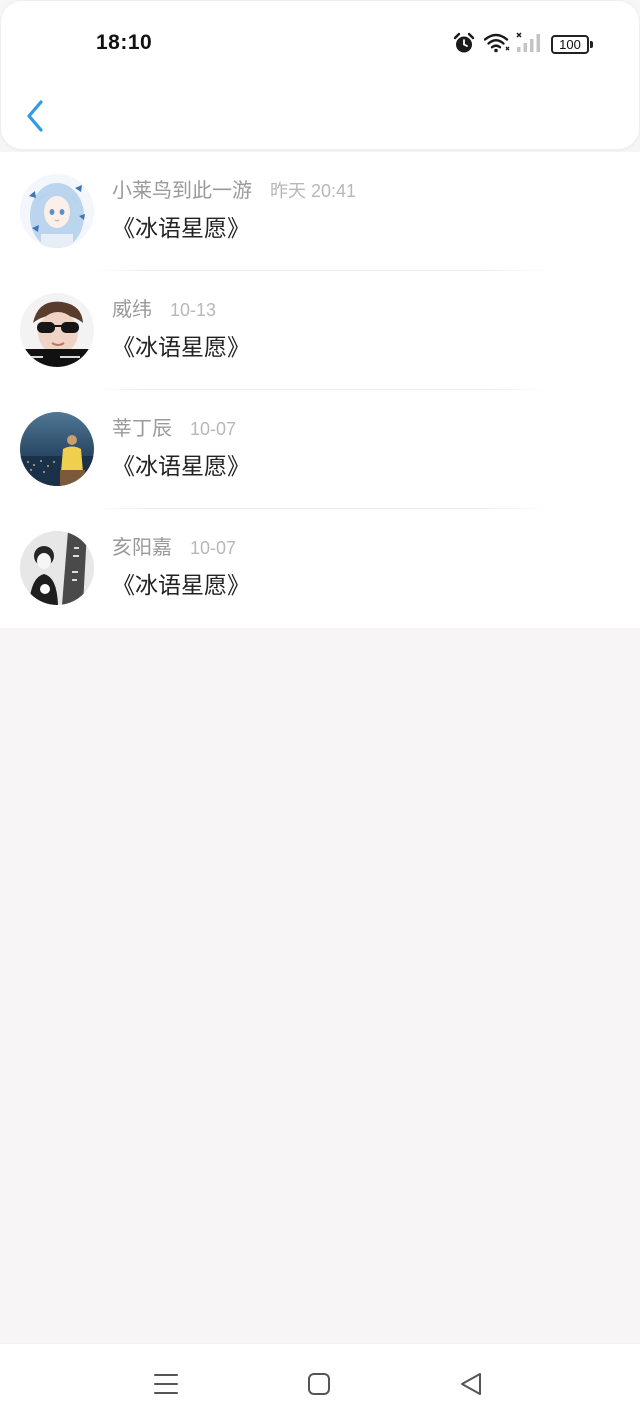  Describe the element at coordinates (313, 191) in the screenshot. I see `comment-time: 昨天 20:41` at that location.